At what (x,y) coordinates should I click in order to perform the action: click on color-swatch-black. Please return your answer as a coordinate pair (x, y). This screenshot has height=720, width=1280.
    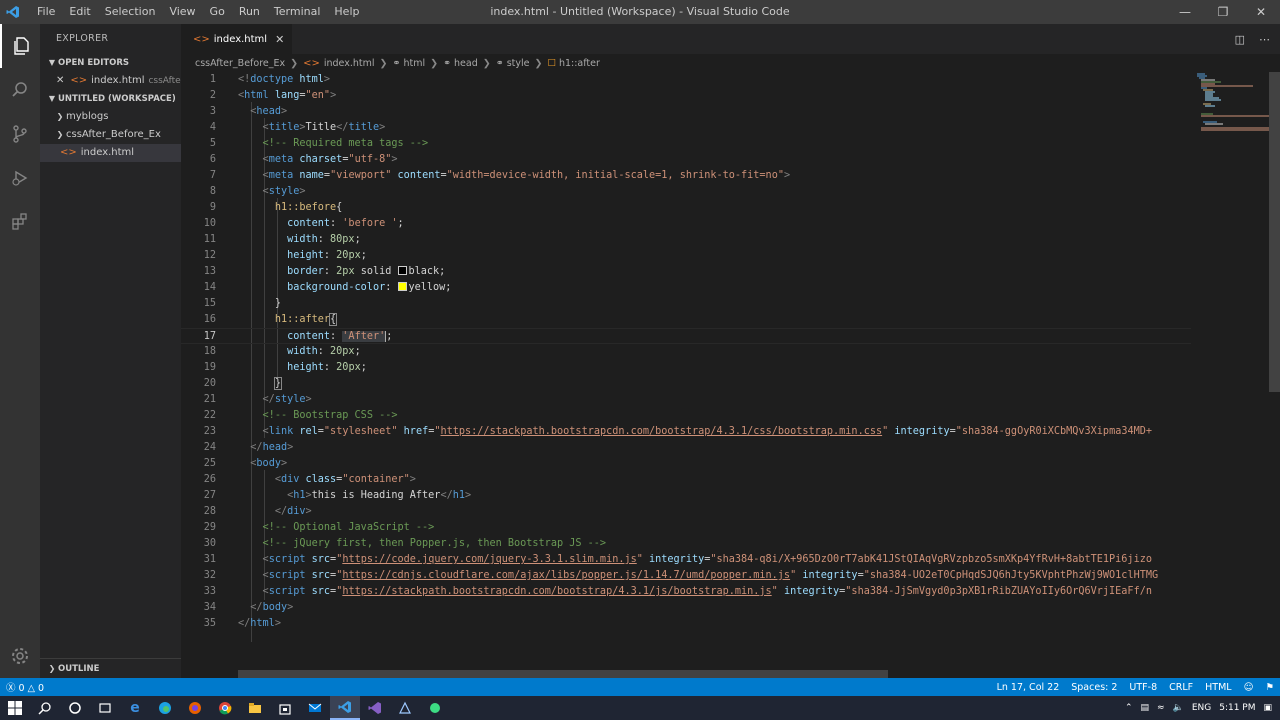
    Looking at the image, I should click on (402, 270).